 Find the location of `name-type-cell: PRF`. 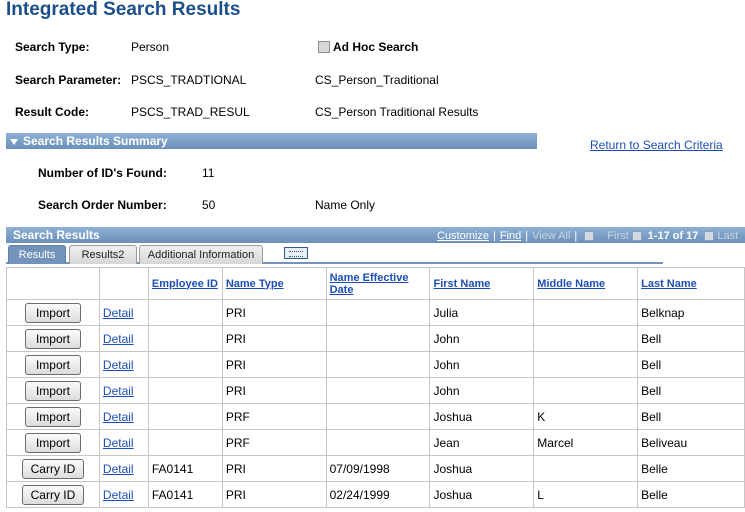

name-type-cell: PRF is located at coordinates (274, 416).